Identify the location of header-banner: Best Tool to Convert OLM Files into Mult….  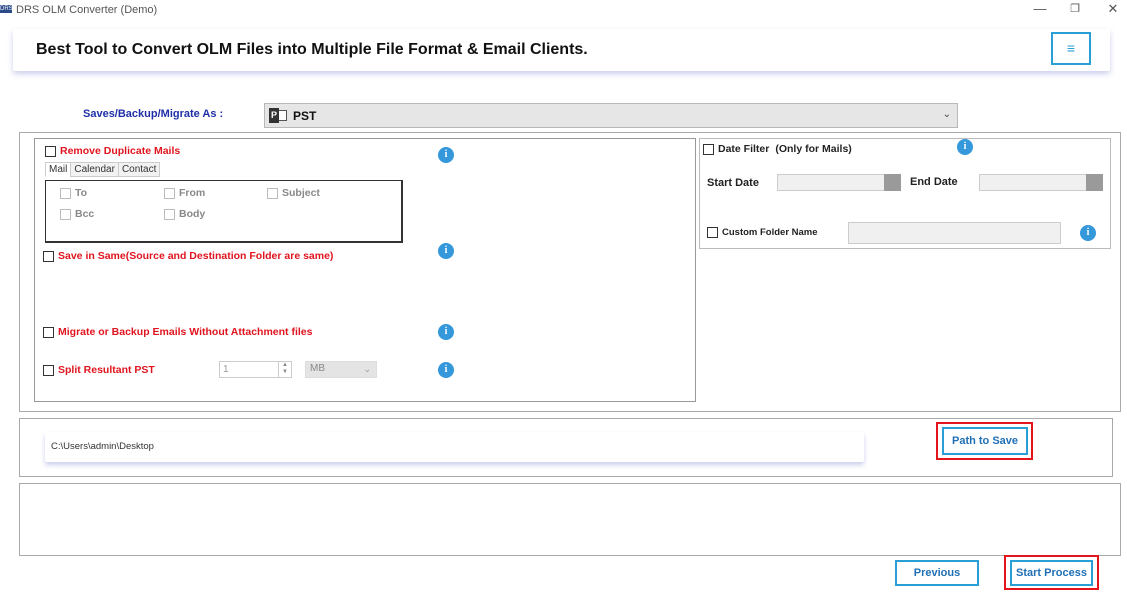
(561, 50).